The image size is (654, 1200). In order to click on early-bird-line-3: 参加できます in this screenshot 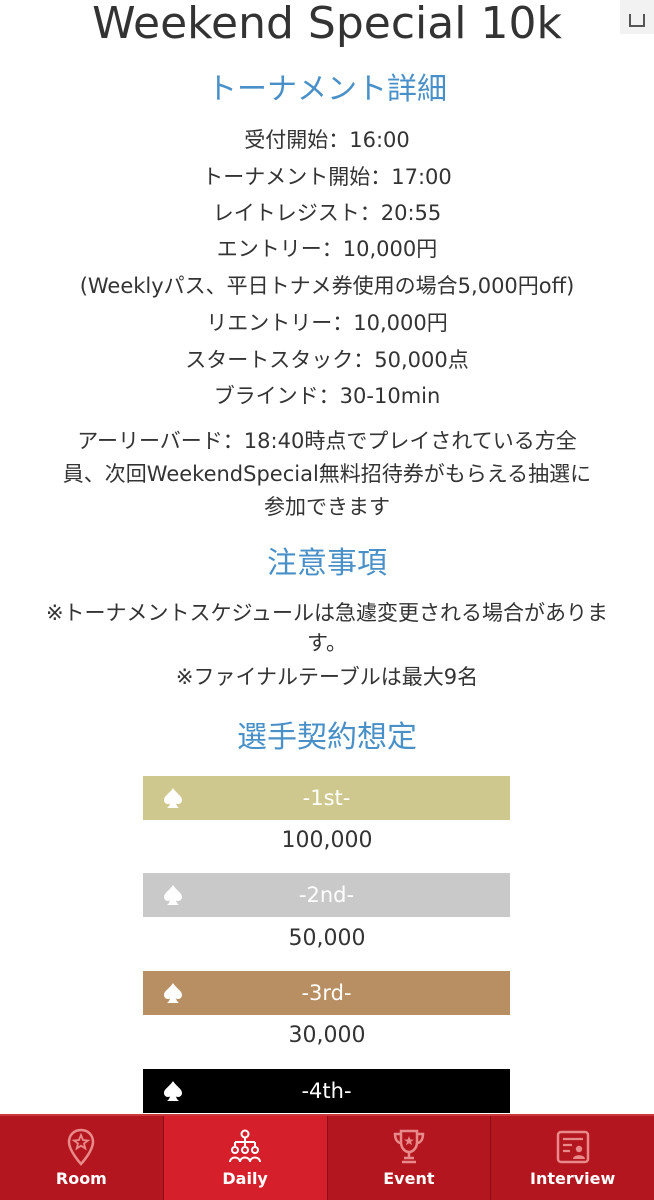, I will do `click(327, 507)`.